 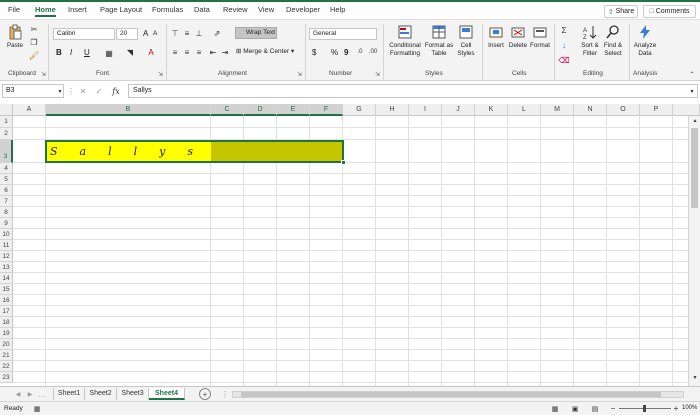 I want to click on collapse-ribbon-icon: ⌃, so click(x=692, y=74).